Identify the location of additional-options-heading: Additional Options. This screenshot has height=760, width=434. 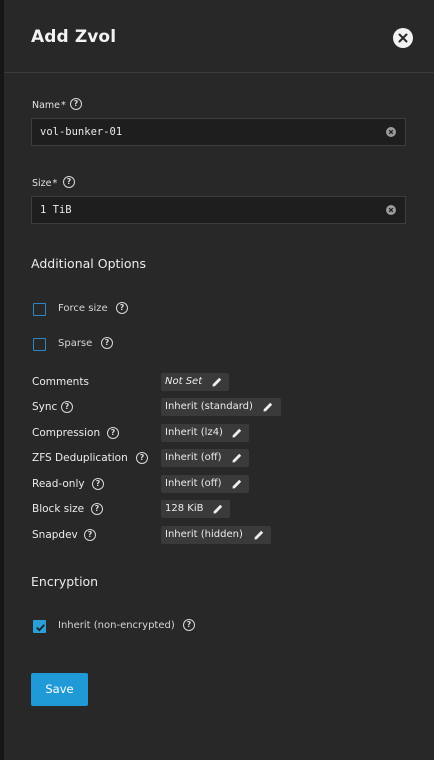
(88, 263).